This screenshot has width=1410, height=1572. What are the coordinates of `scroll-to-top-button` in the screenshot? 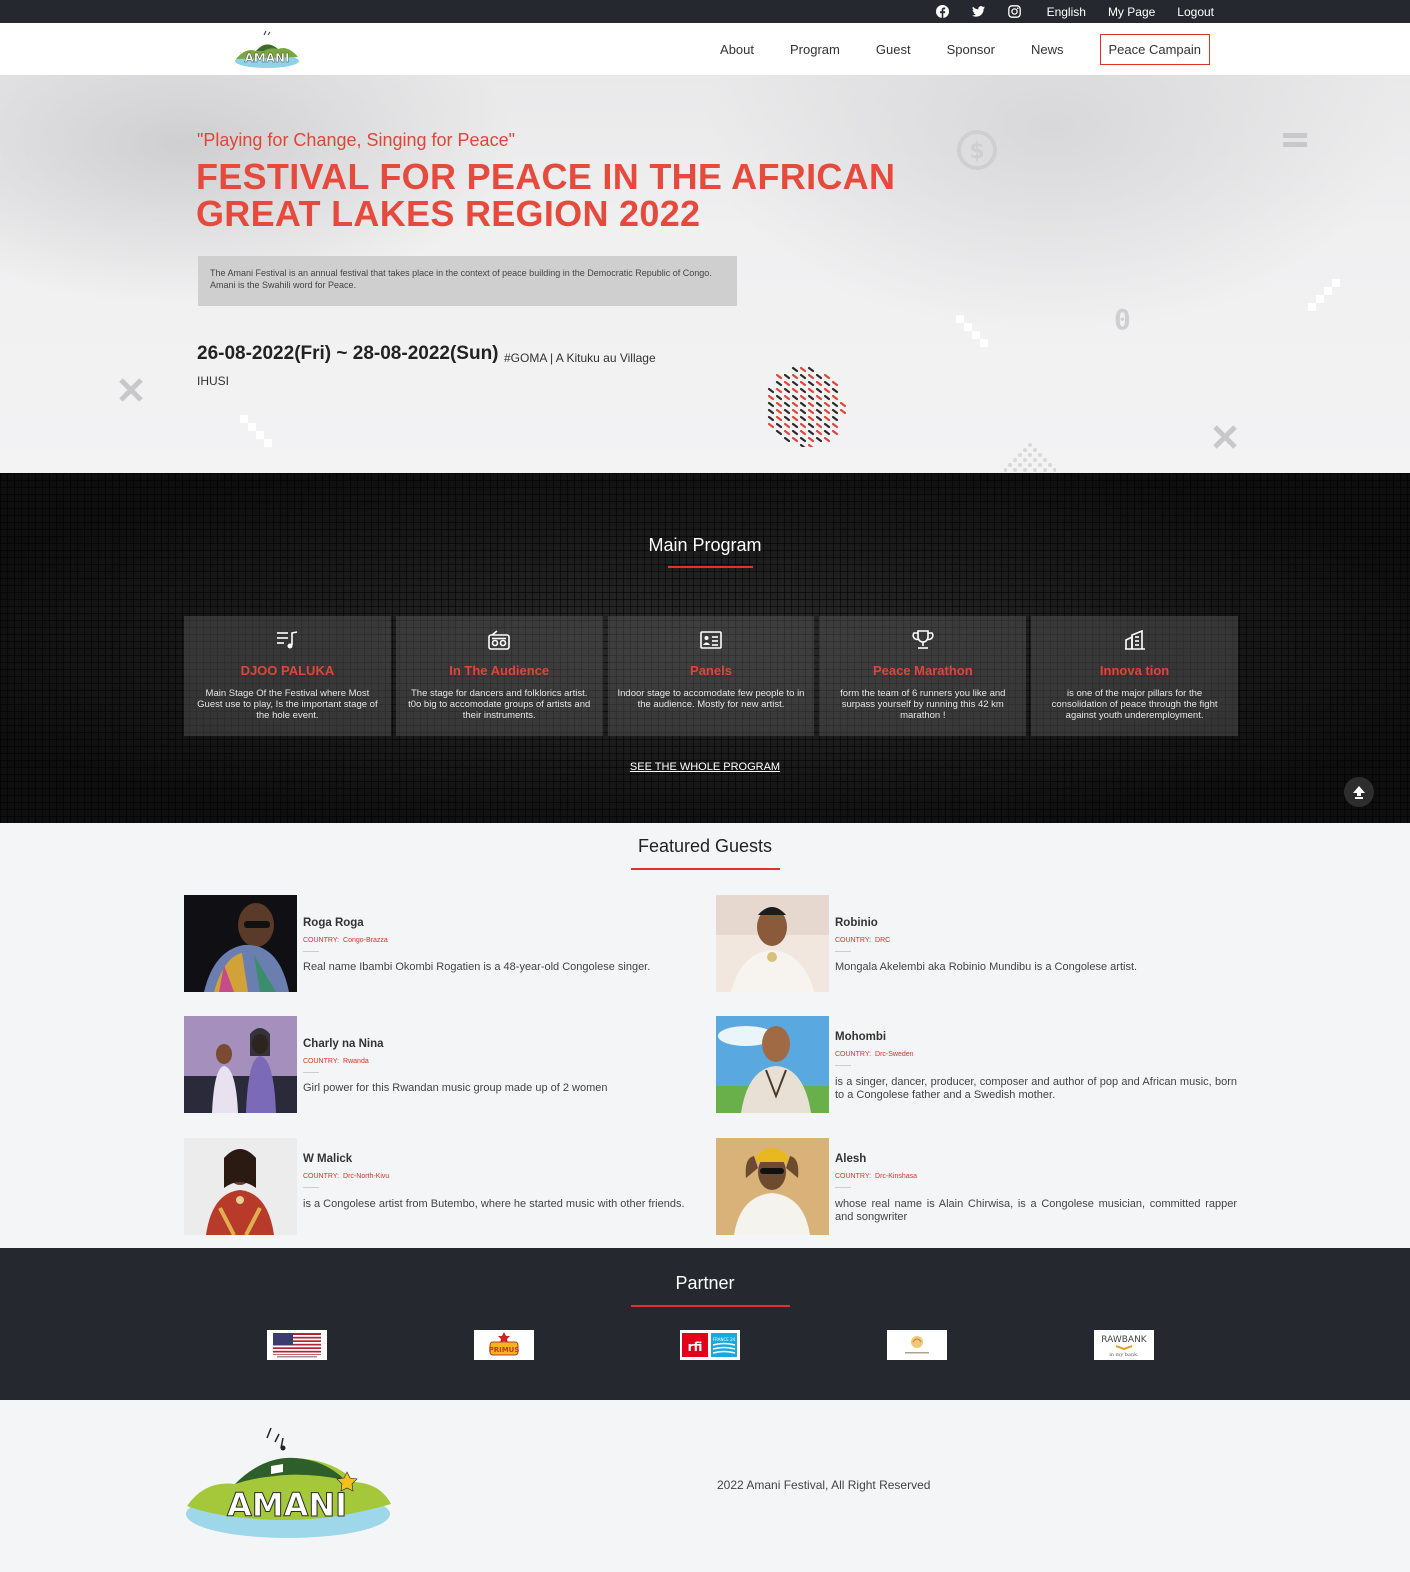 It's located at (1359, 792).